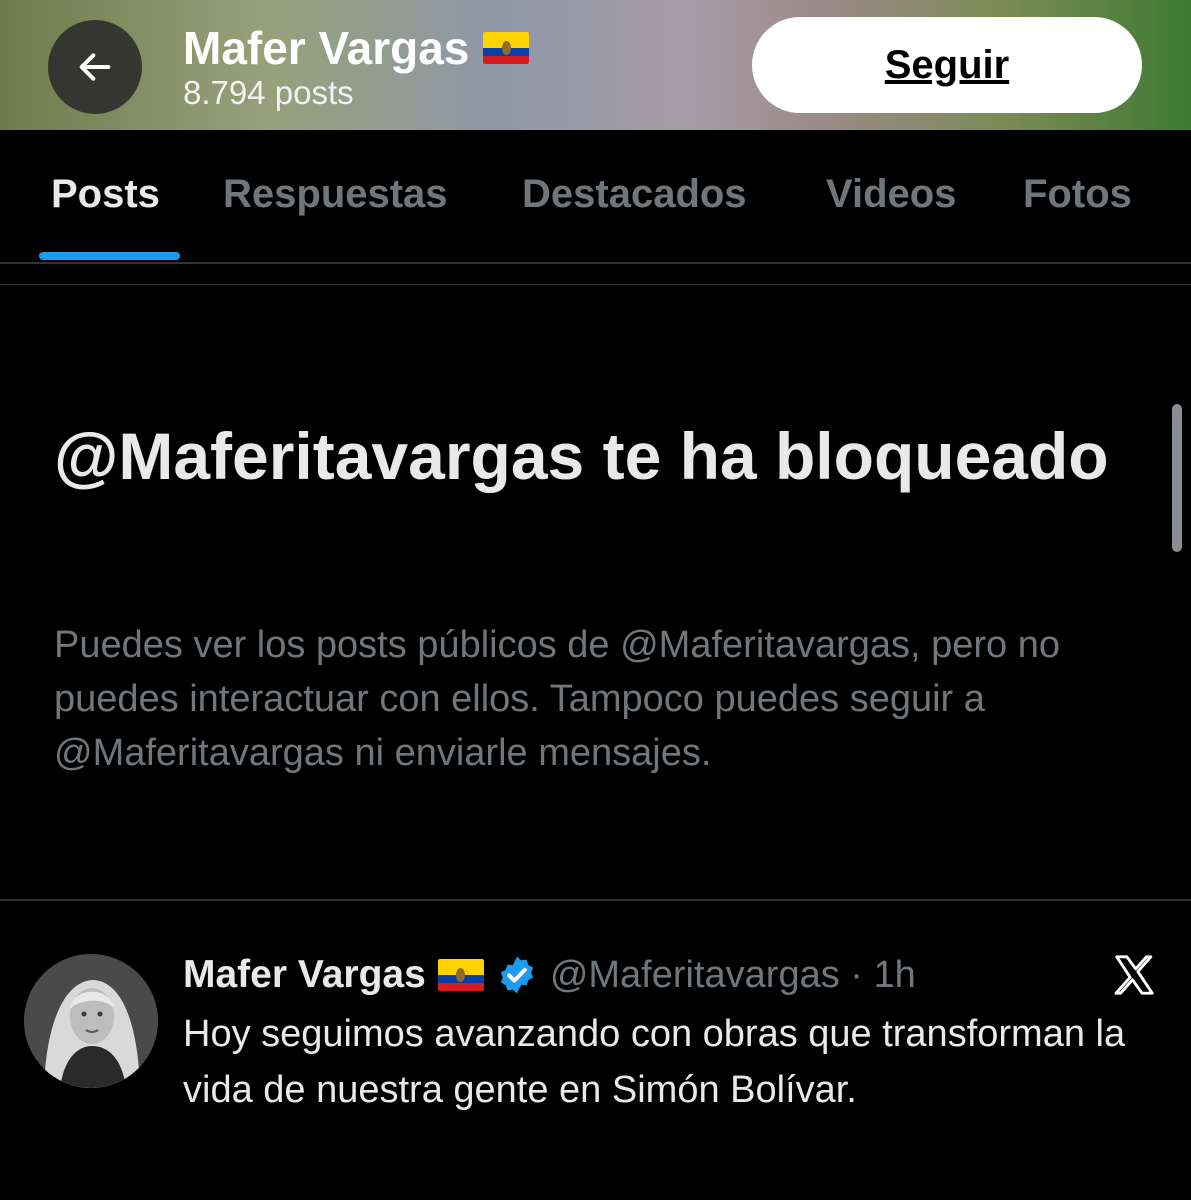 This screenshot has width=1191, height=1200. Describe the element at coordinates (326, 48) in the screenshot. I see `profile-name: Mafer Vargas` at that location.